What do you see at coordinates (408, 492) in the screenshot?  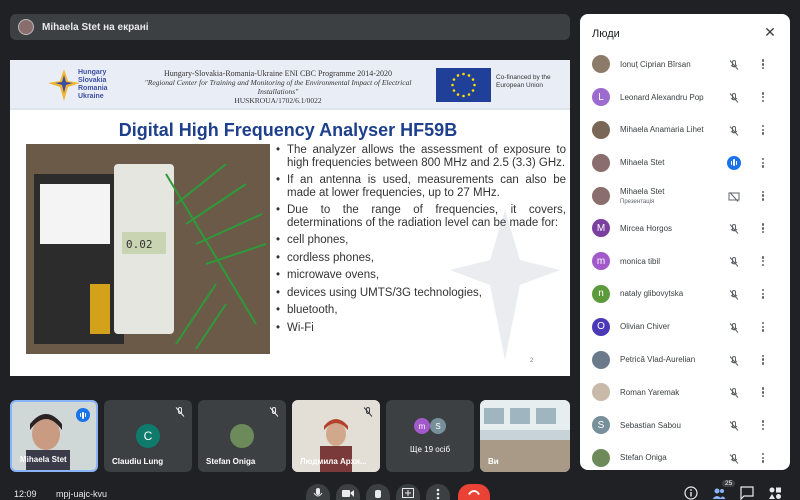 I see `present-button` at bounding box center [408, 492].